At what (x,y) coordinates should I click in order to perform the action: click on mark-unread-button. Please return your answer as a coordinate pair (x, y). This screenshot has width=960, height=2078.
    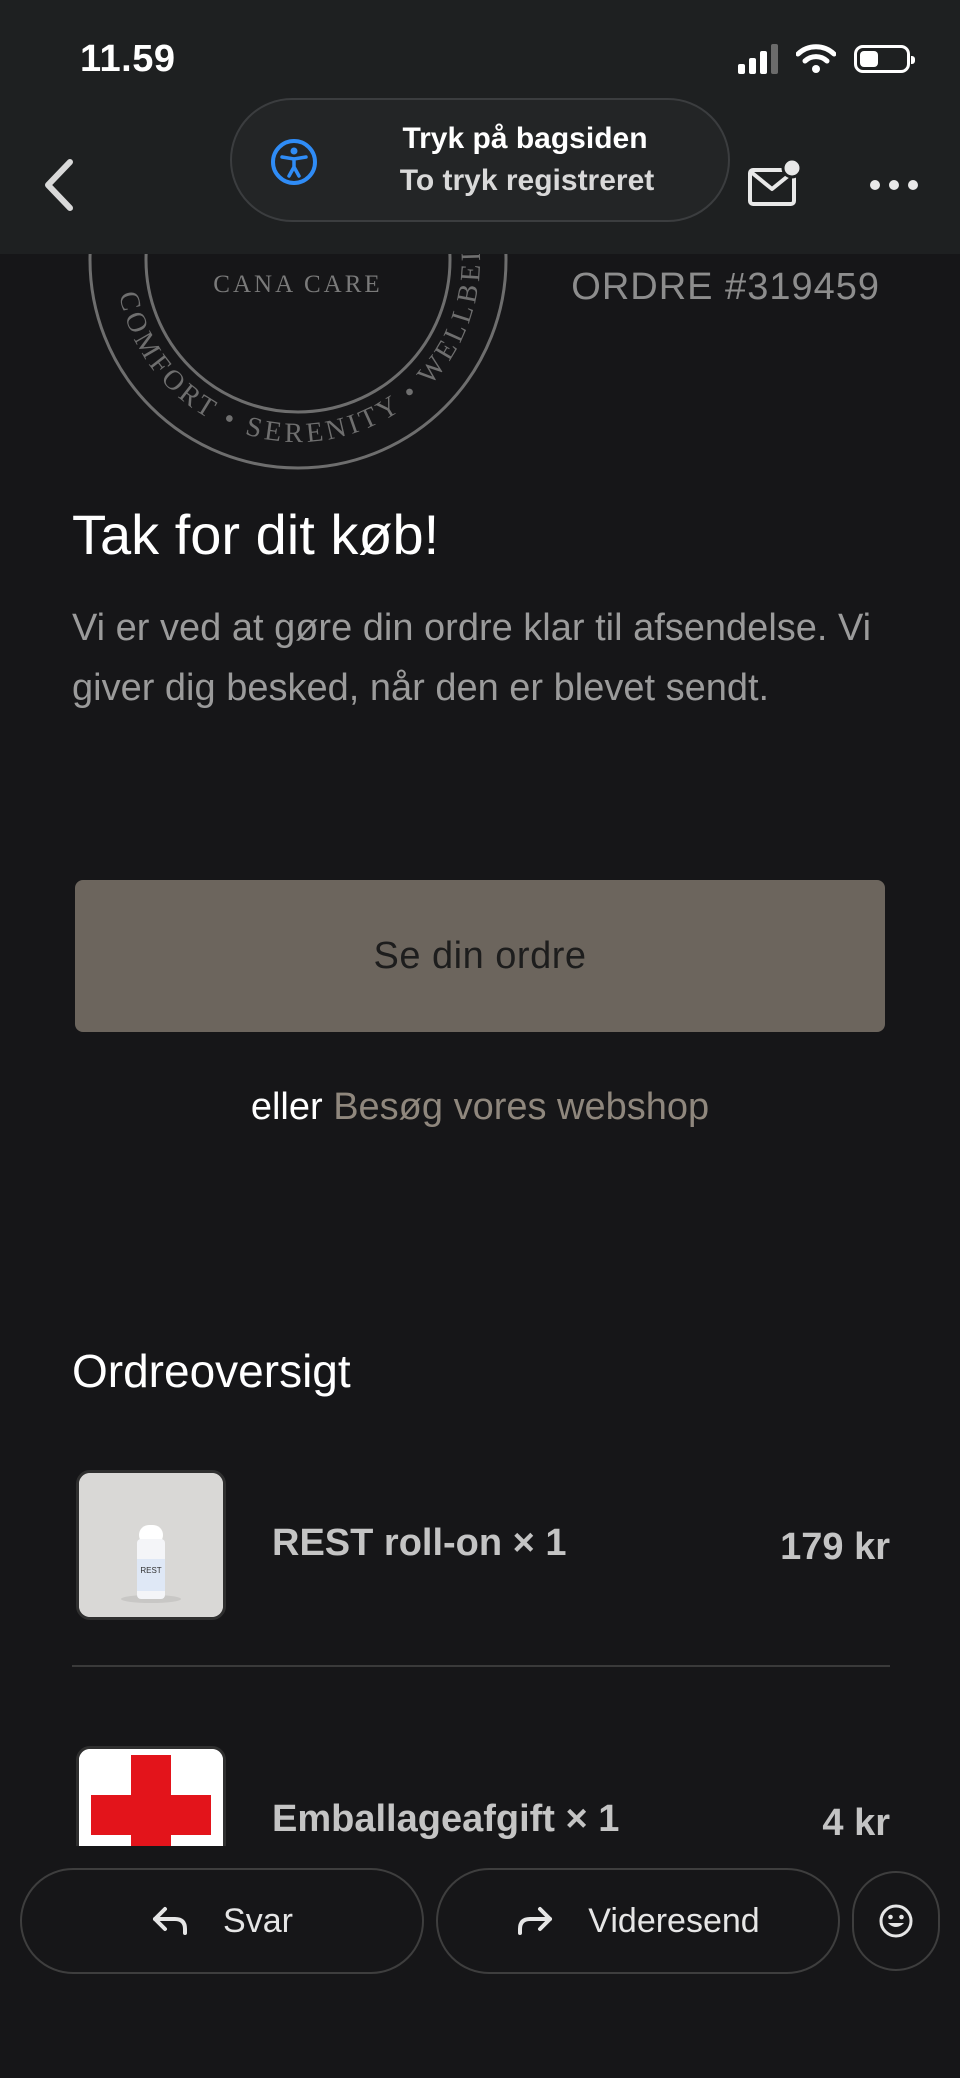
    Looking at the image, I should click on (774, 184).